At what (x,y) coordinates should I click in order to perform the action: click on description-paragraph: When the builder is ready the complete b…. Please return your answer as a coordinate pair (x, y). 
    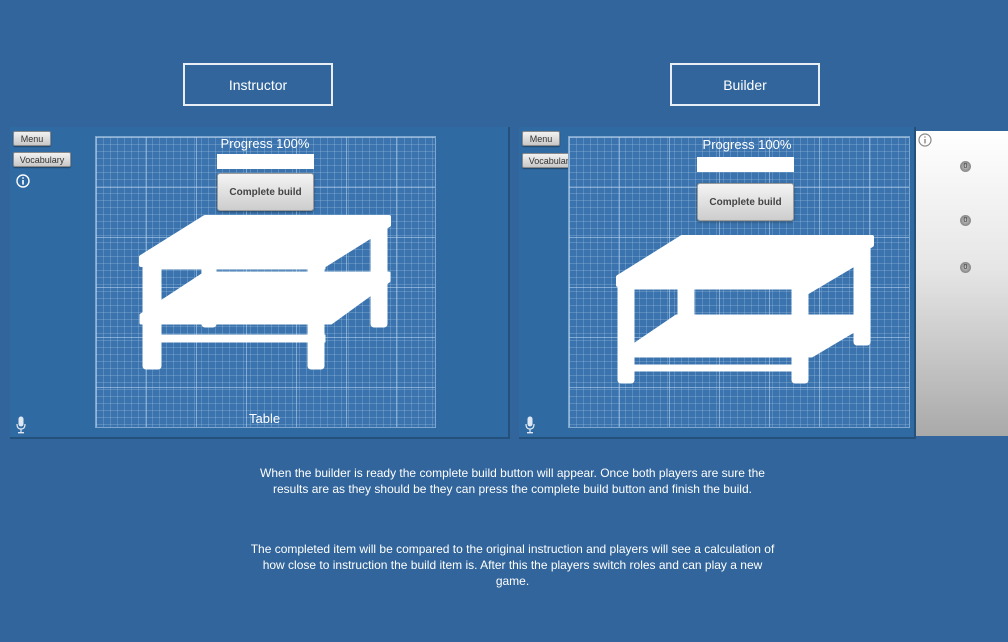
    Looking at the image, I should click on (512, 481).